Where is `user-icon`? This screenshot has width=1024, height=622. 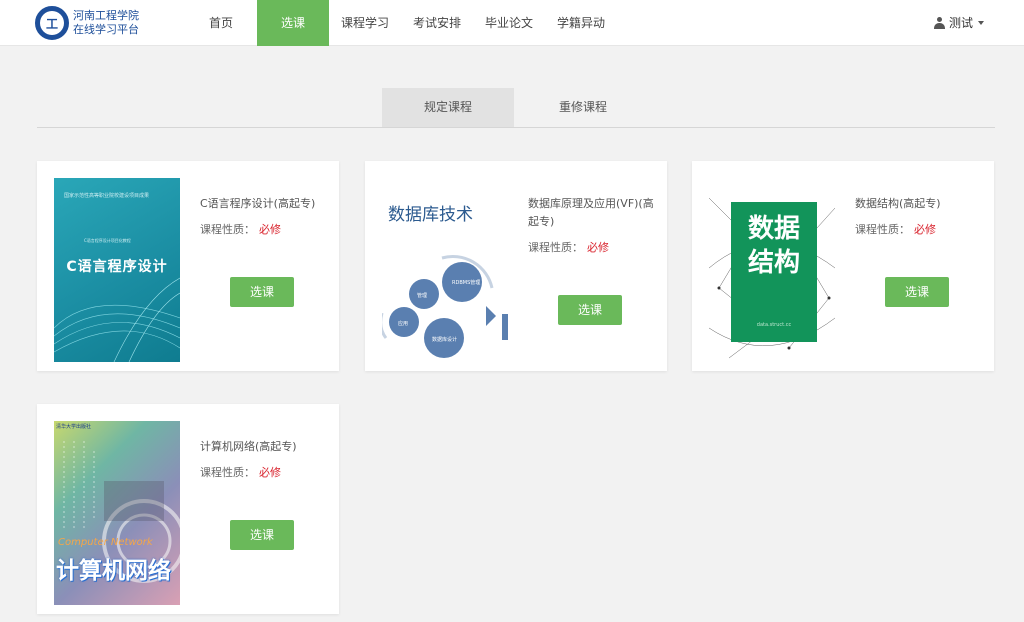
user-icon is located at coordinates (939, 23).